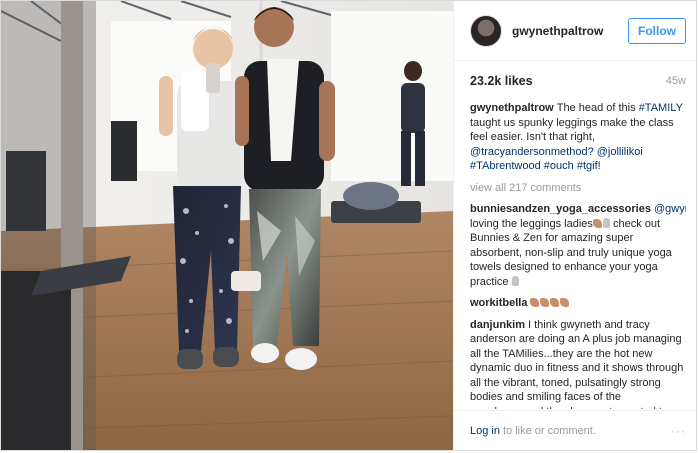 Image resolution: width=699 pixels, height=453 pixels. Describe the element at coordinates (501, 81) in the screenshot. I see `likes-count: 23.2k likes` at that location.